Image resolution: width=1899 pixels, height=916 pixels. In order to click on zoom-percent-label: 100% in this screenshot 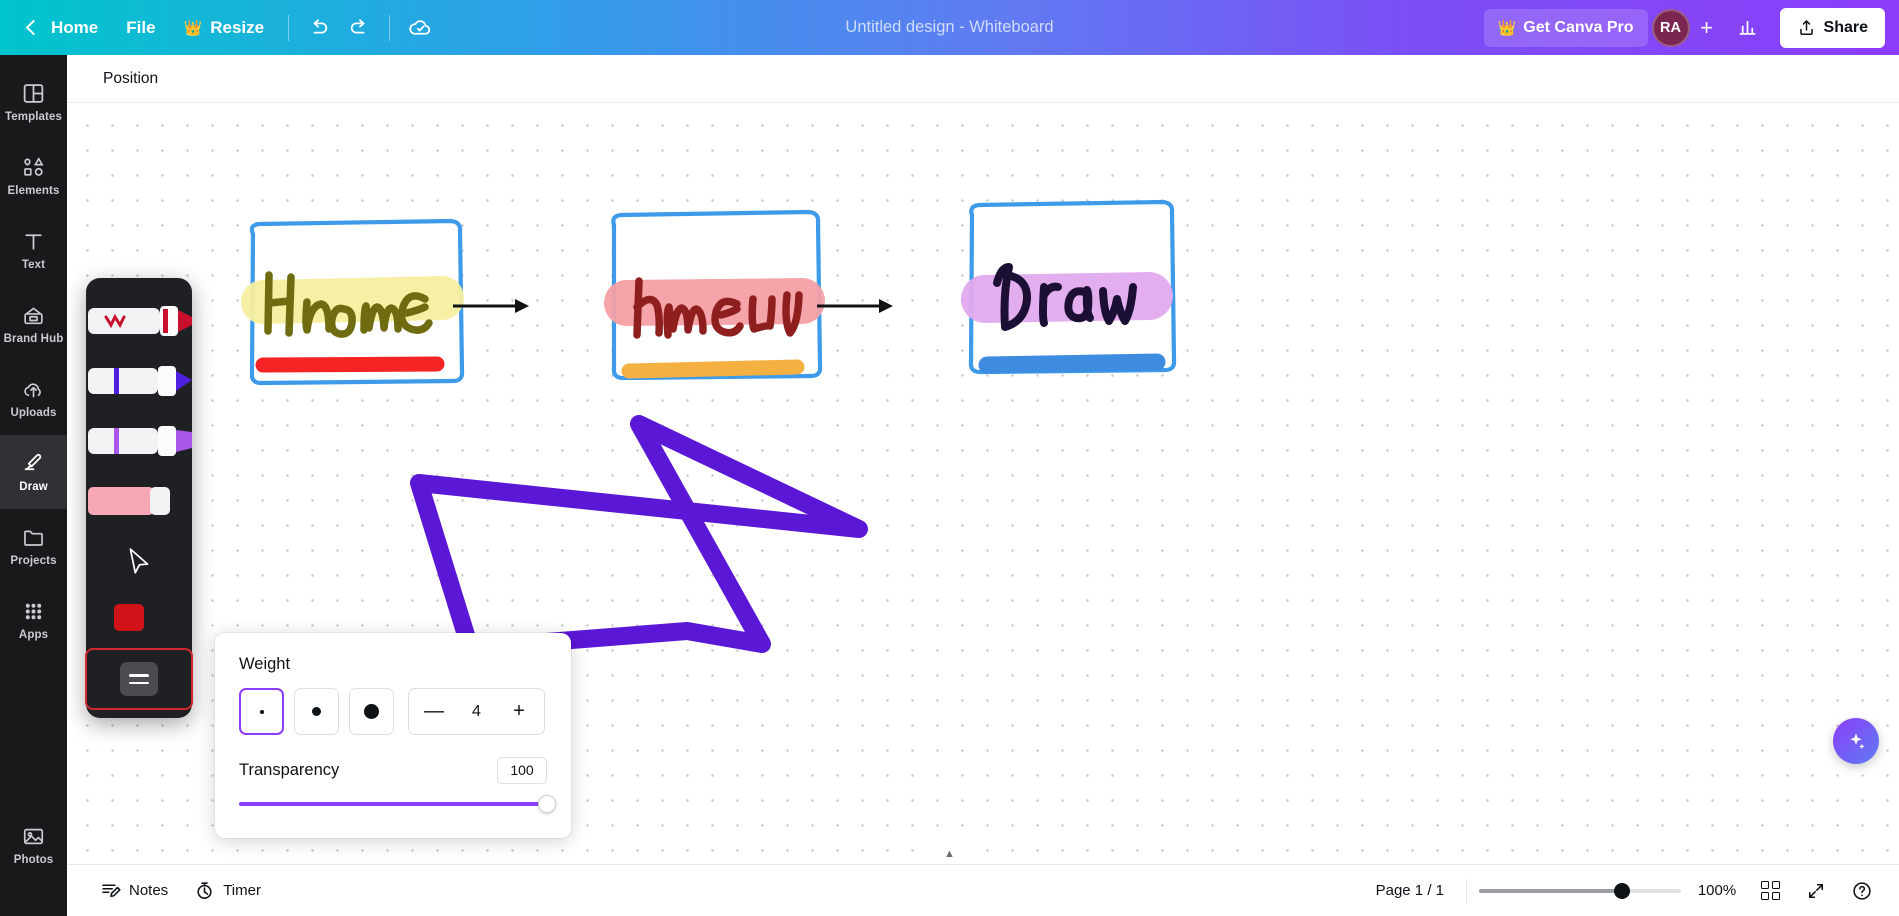, I will do `click(1717, 890)`.